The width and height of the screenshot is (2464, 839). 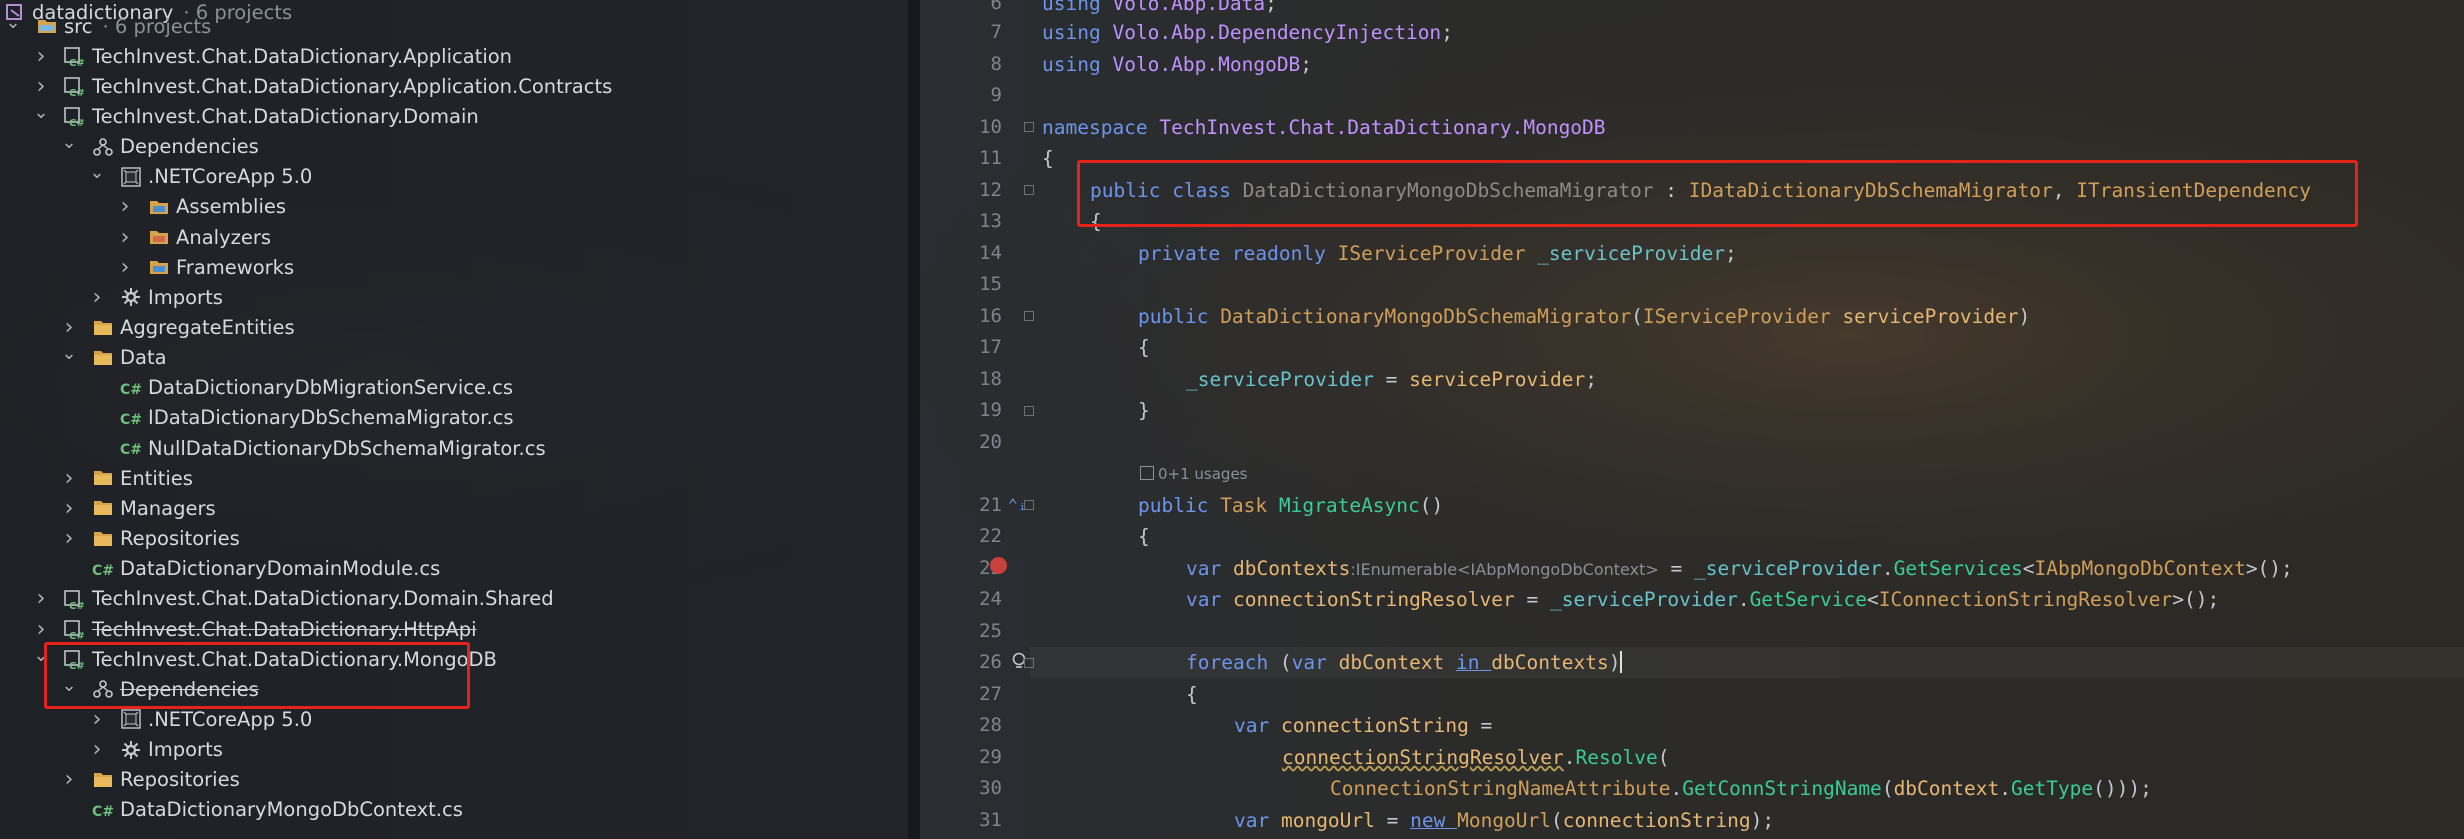 I want to click on tree-item-label: Analyzers, so click(x=224, y=237).